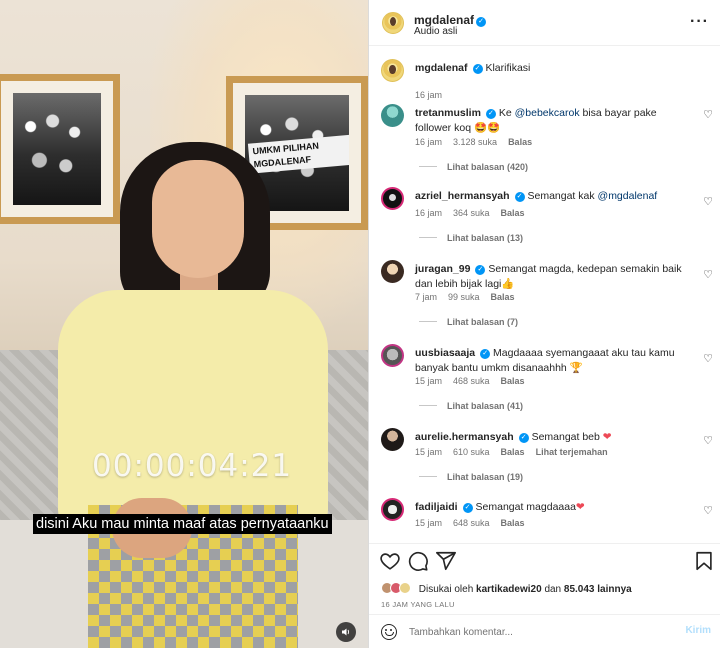 The width and height of the screenshot is (720, 648). What do you see at coordinates (473, 167) in the screenshot?
I see `view-replies: Lihat balasan (420)` at bounding box center [473, 167].